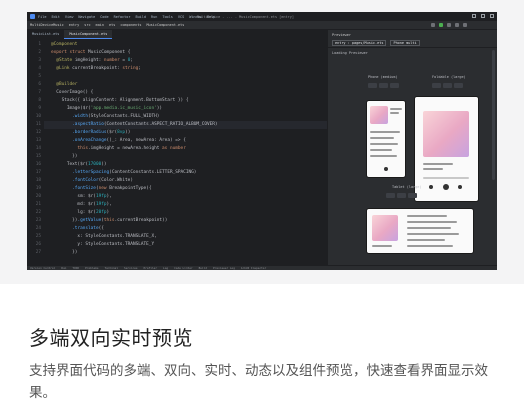  What do you see at coordinates (154, 17) in the screenshot?
I see `menu-item: Run` at bounding box center [154, 17].